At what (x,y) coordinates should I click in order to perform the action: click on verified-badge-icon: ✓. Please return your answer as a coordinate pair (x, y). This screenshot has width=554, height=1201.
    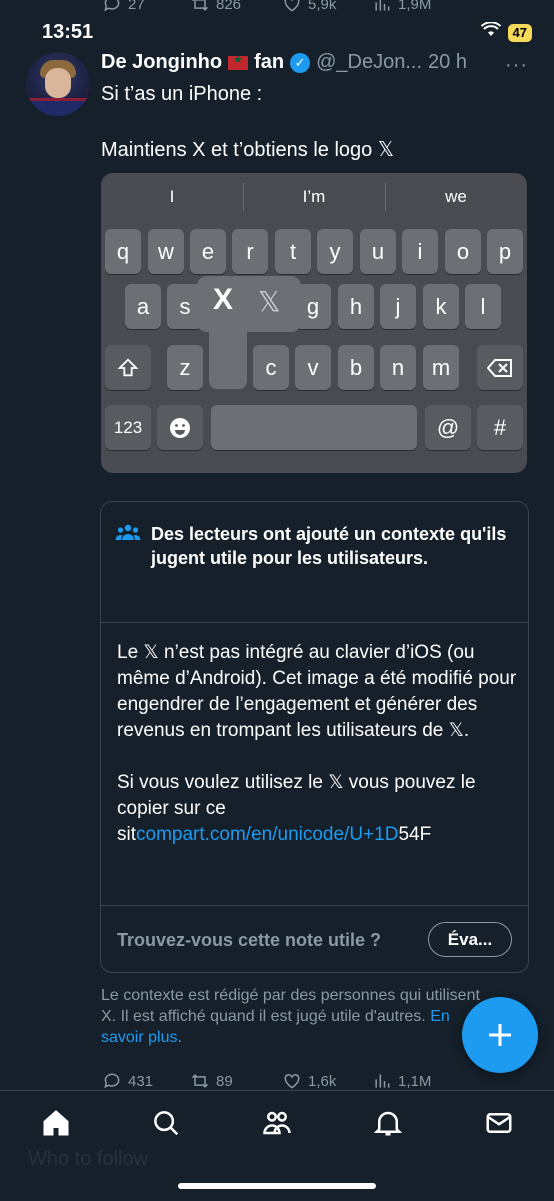
    Looking at the image, I should click on (300, 62).